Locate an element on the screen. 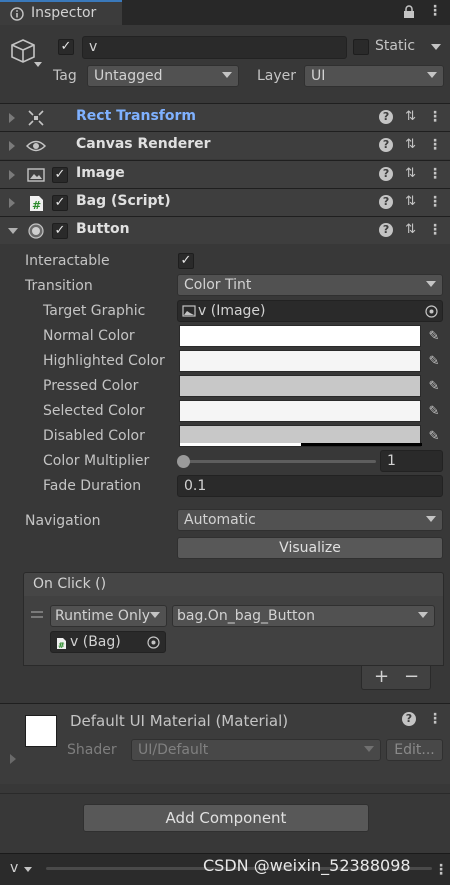 The image size is (450, 885). multiplier-slider-handle is located at coordinates (183, 461).